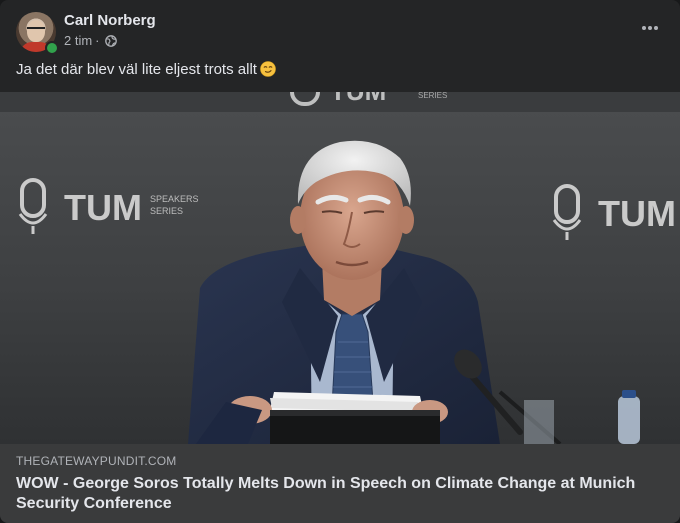 The width and height of the screenshot is (680, 523). What do you see at coordinates (358, 99) in the screenshot?
I see `banner-top-text: TUM` at bounding box center [358, 99].